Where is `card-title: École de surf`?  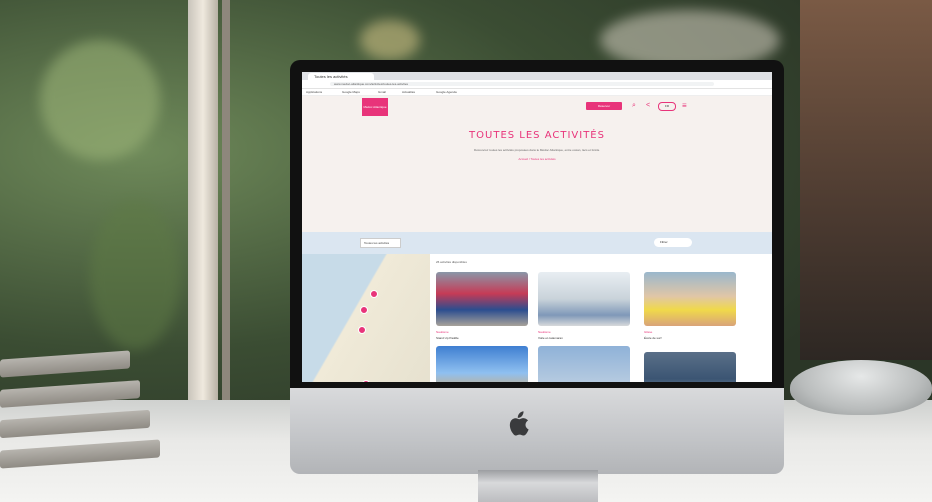 card-title: École de surf is located at coordinates (653, 338).